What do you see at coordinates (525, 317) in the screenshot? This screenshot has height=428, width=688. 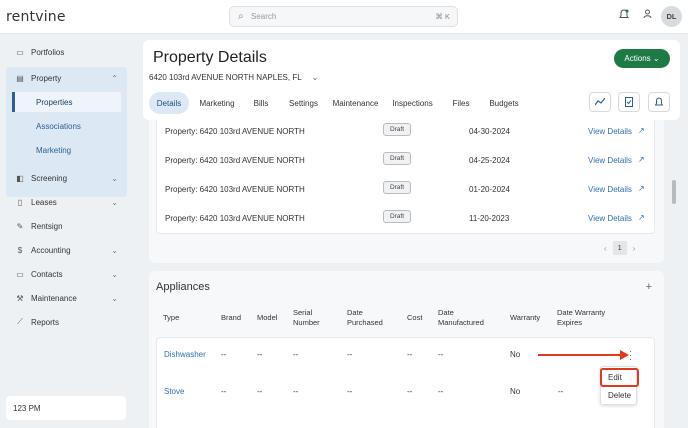 I see `column-header-warranty: Warranty` at bounding box center [525, 317].